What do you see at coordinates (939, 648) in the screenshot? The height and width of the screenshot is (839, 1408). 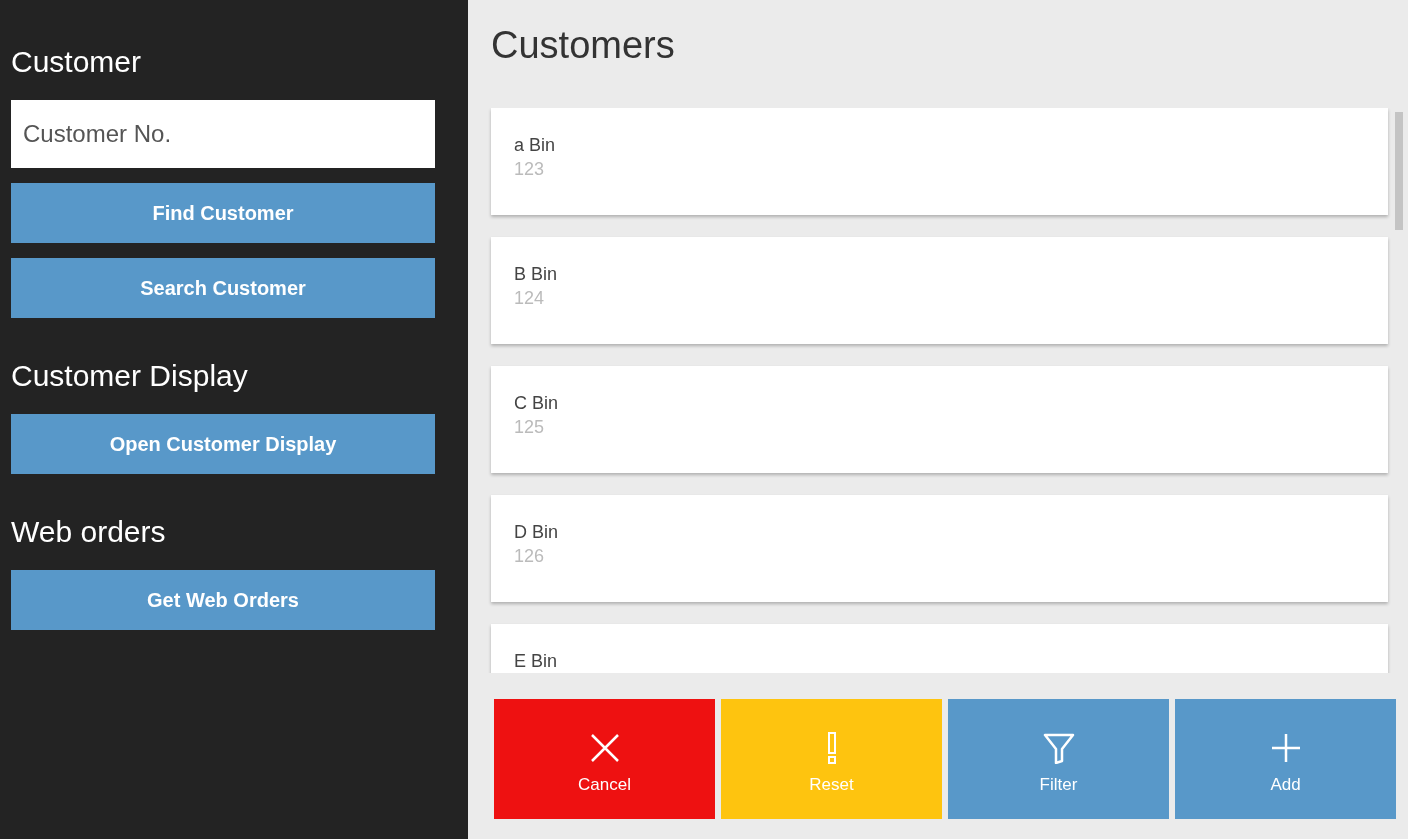 I see `customer-card: E Bin` at bounding box center [939, 648].